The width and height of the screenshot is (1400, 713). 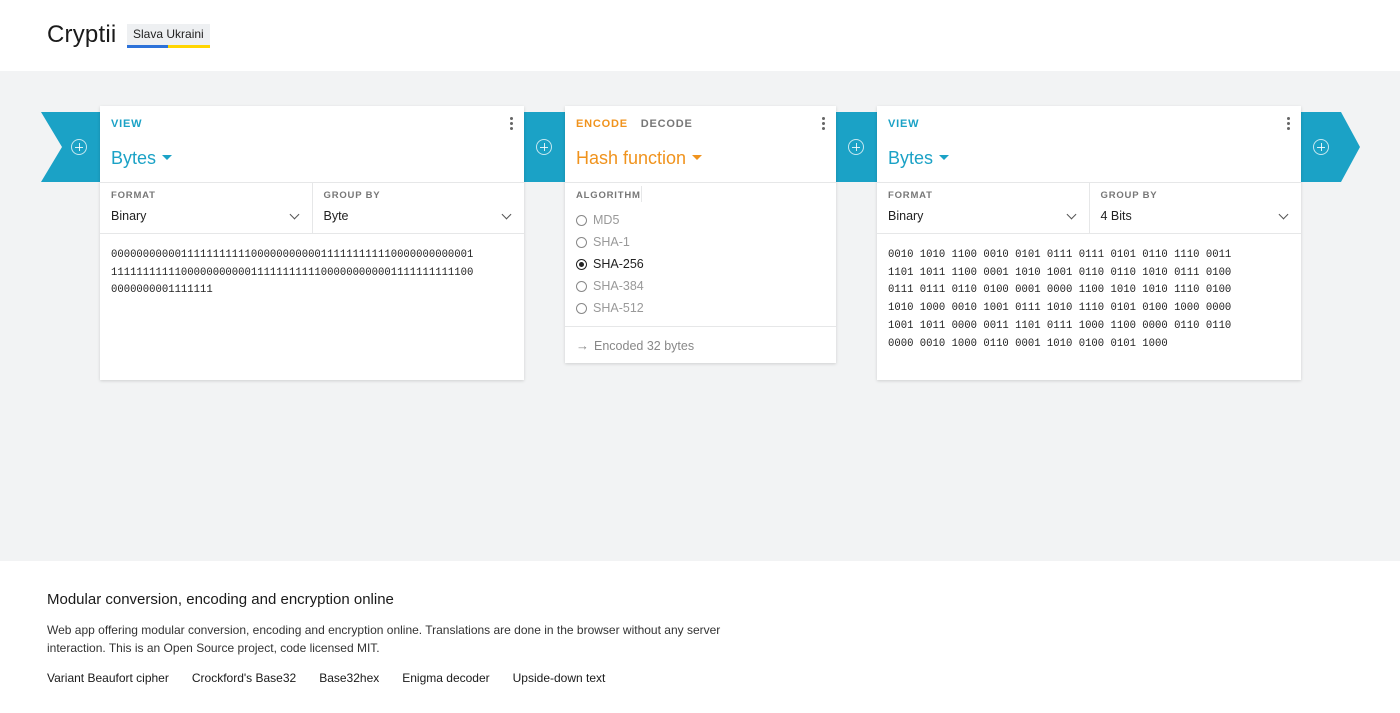 I want to click on algorithm-option-label: SHA-256, so click(x=618, y=264).